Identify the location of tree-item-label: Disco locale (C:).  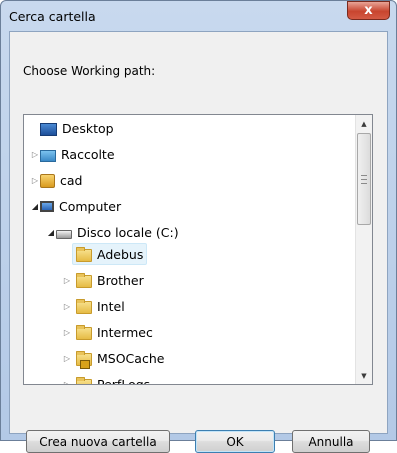
(128, 232).